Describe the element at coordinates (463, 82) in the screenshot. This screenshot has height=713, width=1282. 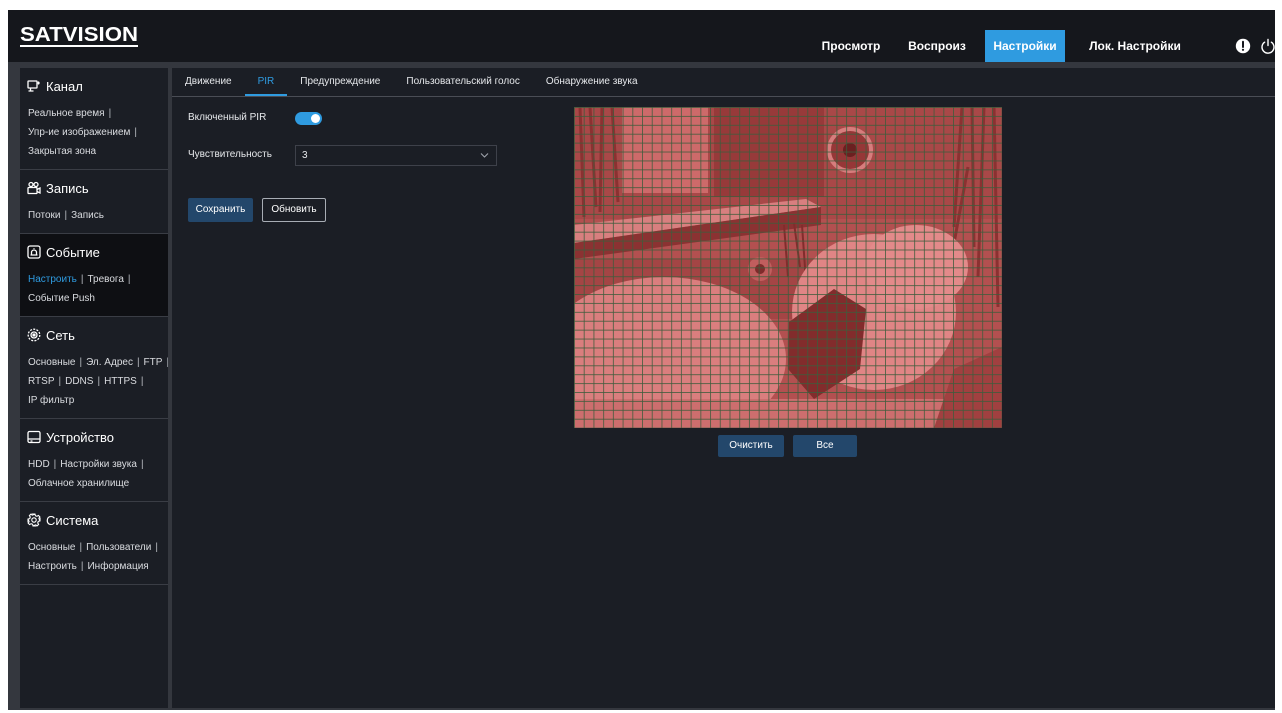
I see `tab-custom-voice: Пользовательский голос` at that location.